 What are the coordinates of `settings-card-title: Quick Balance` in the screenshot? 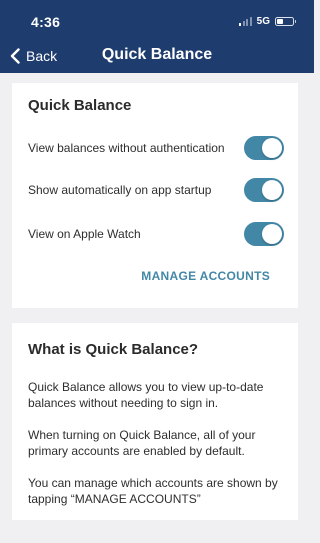 It's located at (80, 105).